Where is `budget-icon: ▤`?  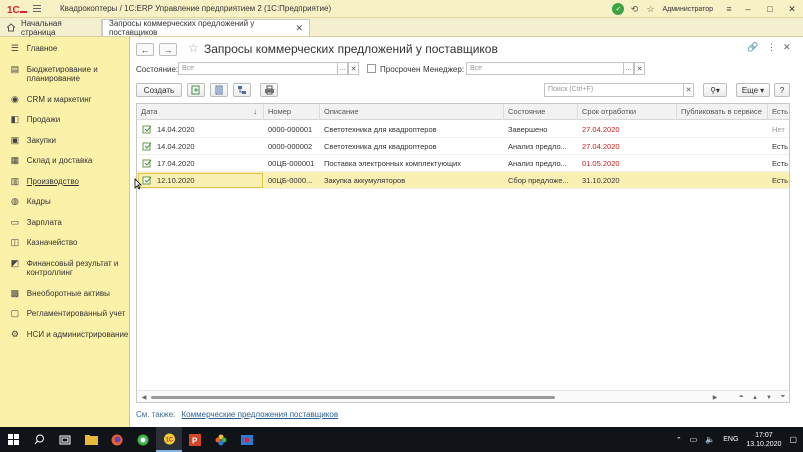
budget-icon: ▤ is located at coordinates (15, 69).